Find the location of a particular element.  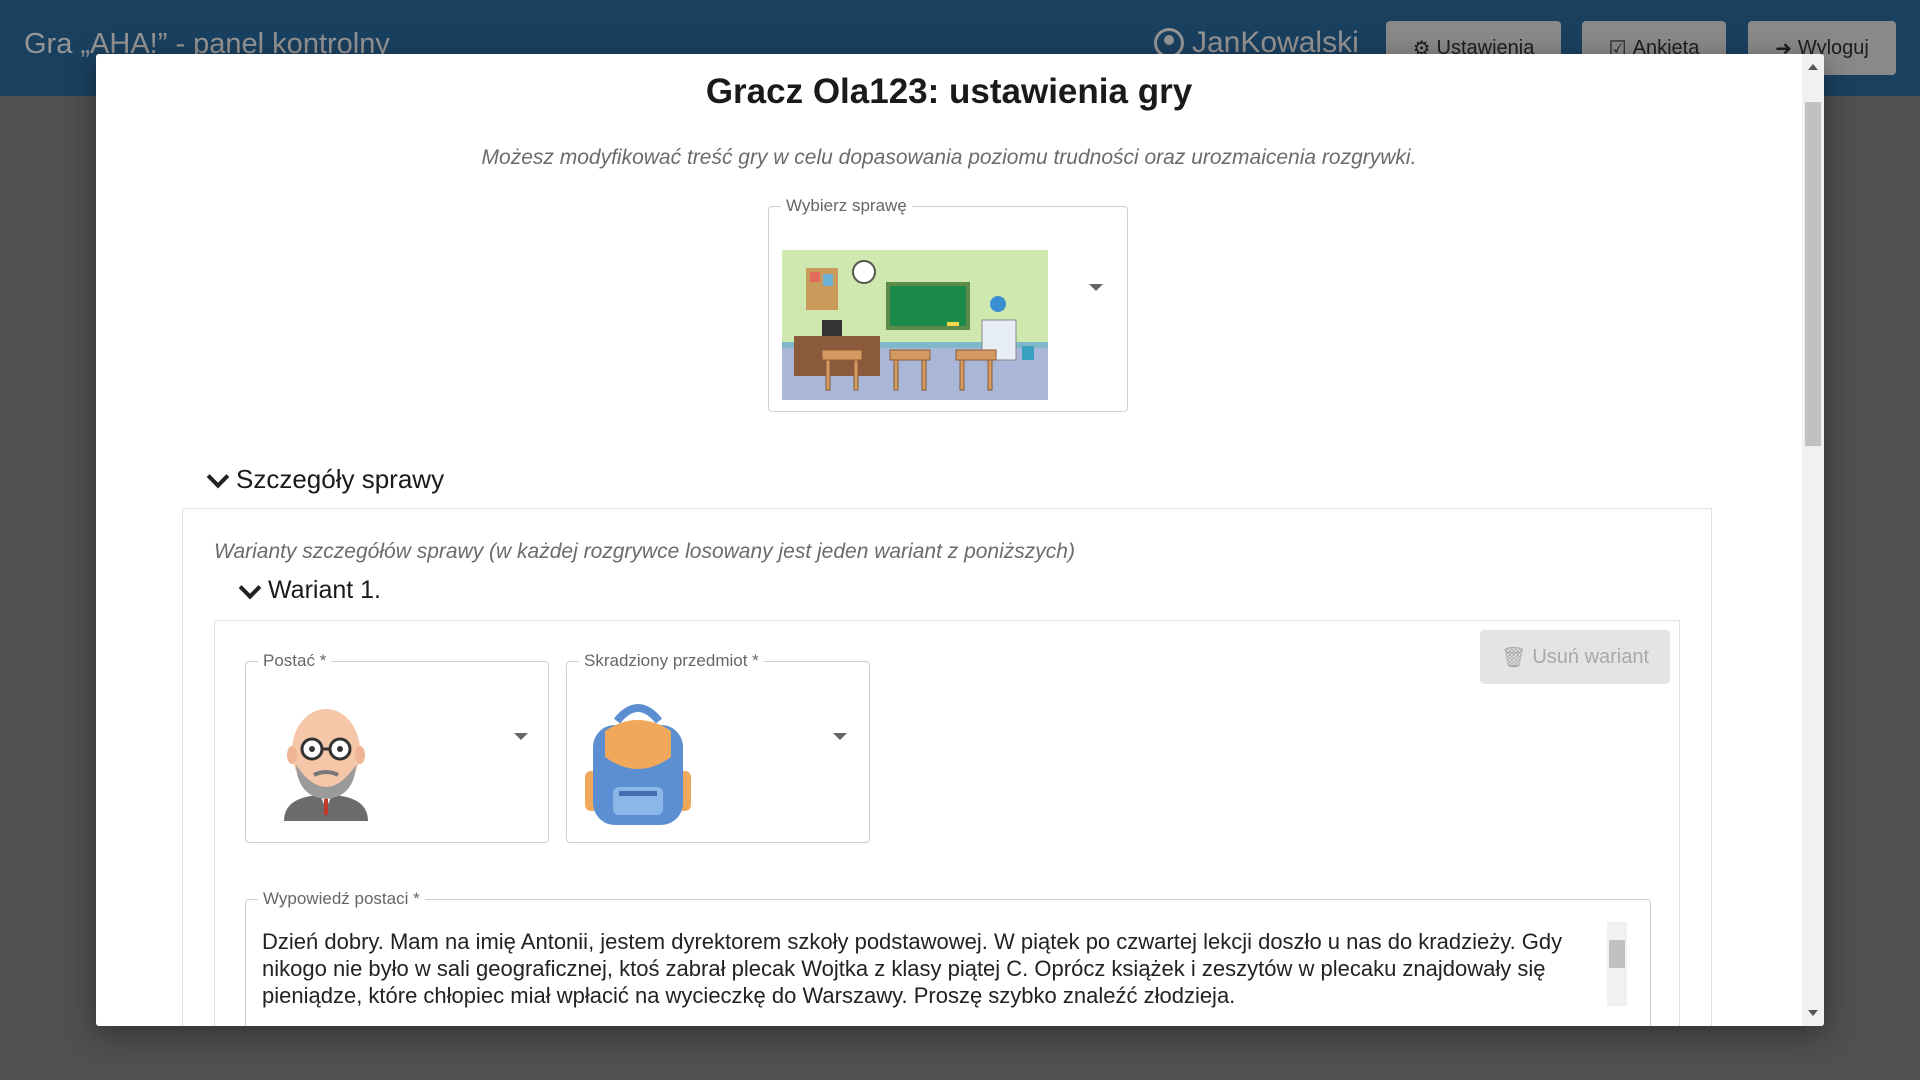

variant-toggle: Wariant 1. is located at coordinates (310, 590).